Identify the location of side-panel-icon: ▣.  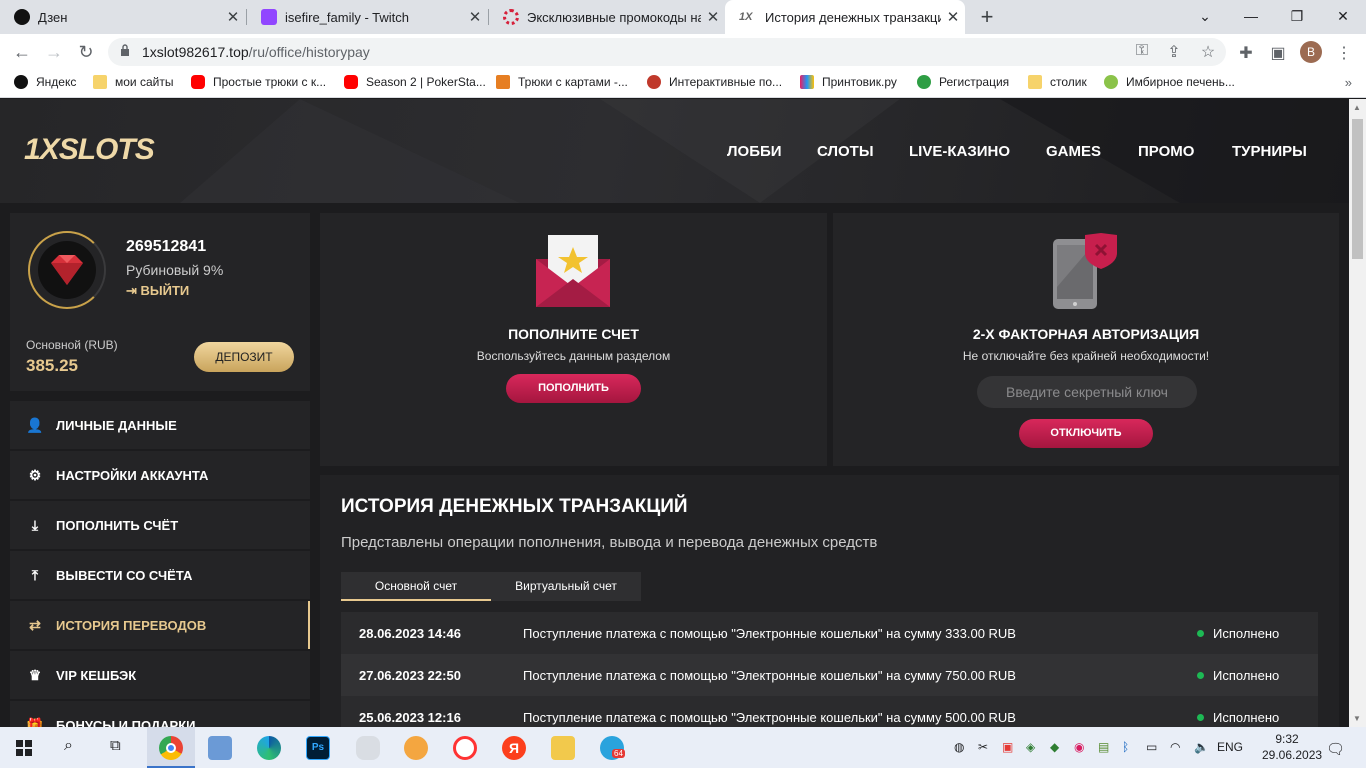
(1278, 53).